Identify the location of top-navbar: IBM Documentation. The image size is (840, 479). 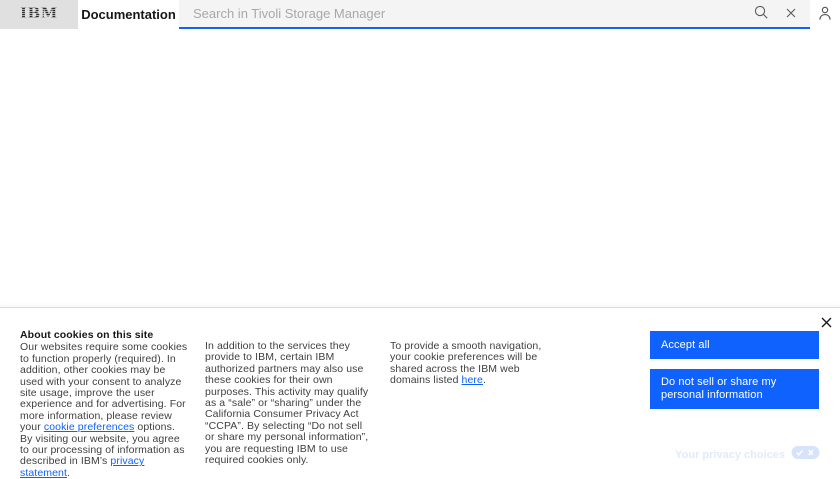
(420, 14).